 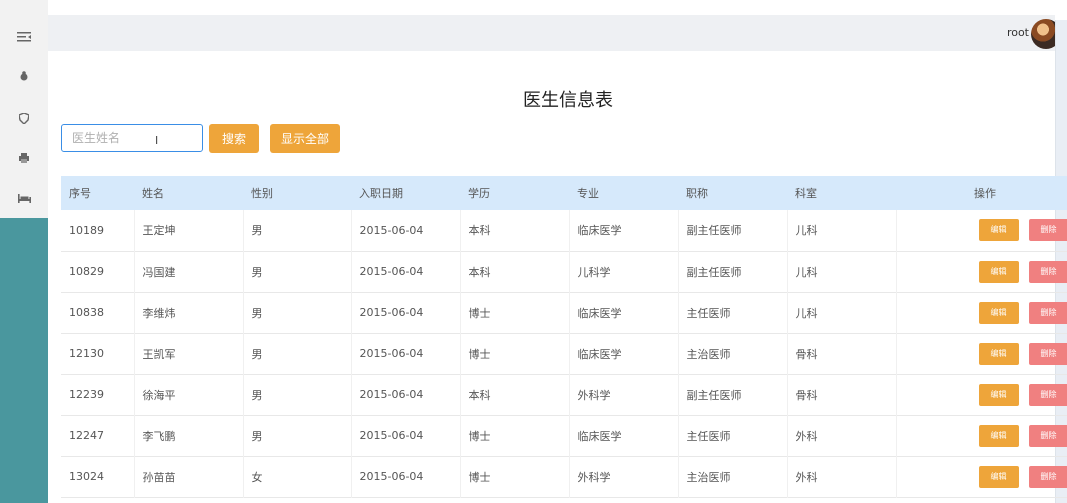 What do you see at coordinates (189, 312) in the screenshot?
I see `cell-name: 李维炜` at bounding box center [189, 312].